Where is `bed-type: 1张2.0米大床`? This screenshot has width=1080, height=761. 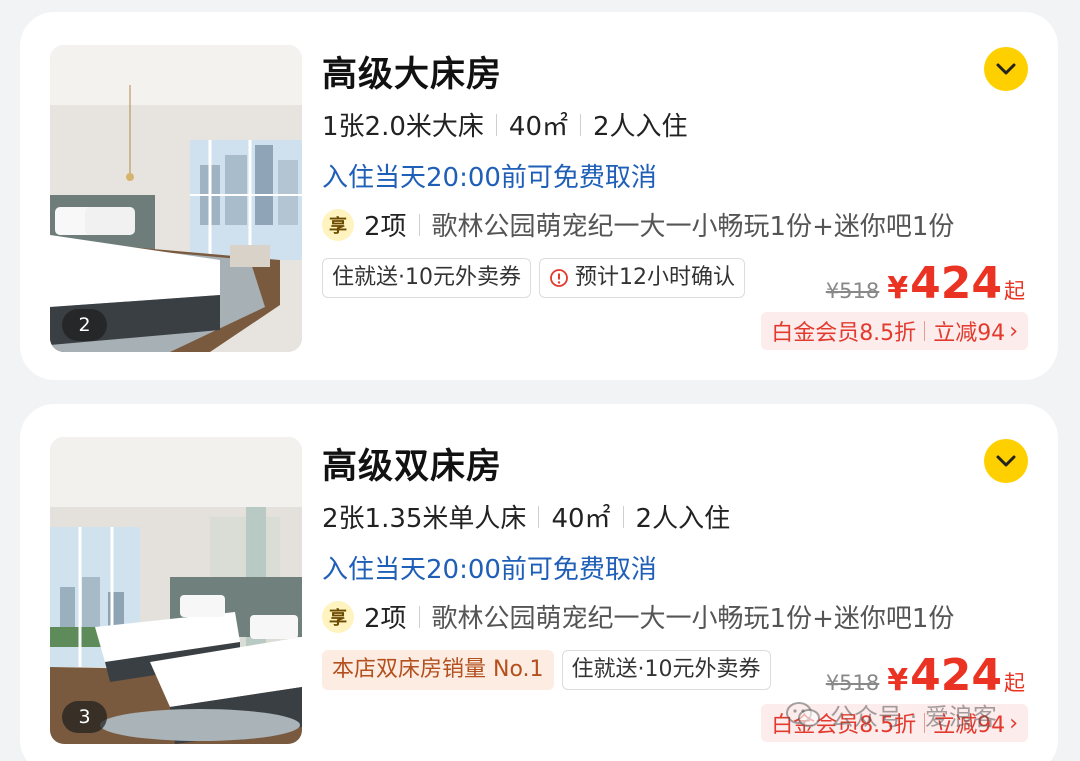
bed-type: 1张2.0米大床 is located at coordinates (403, 127).